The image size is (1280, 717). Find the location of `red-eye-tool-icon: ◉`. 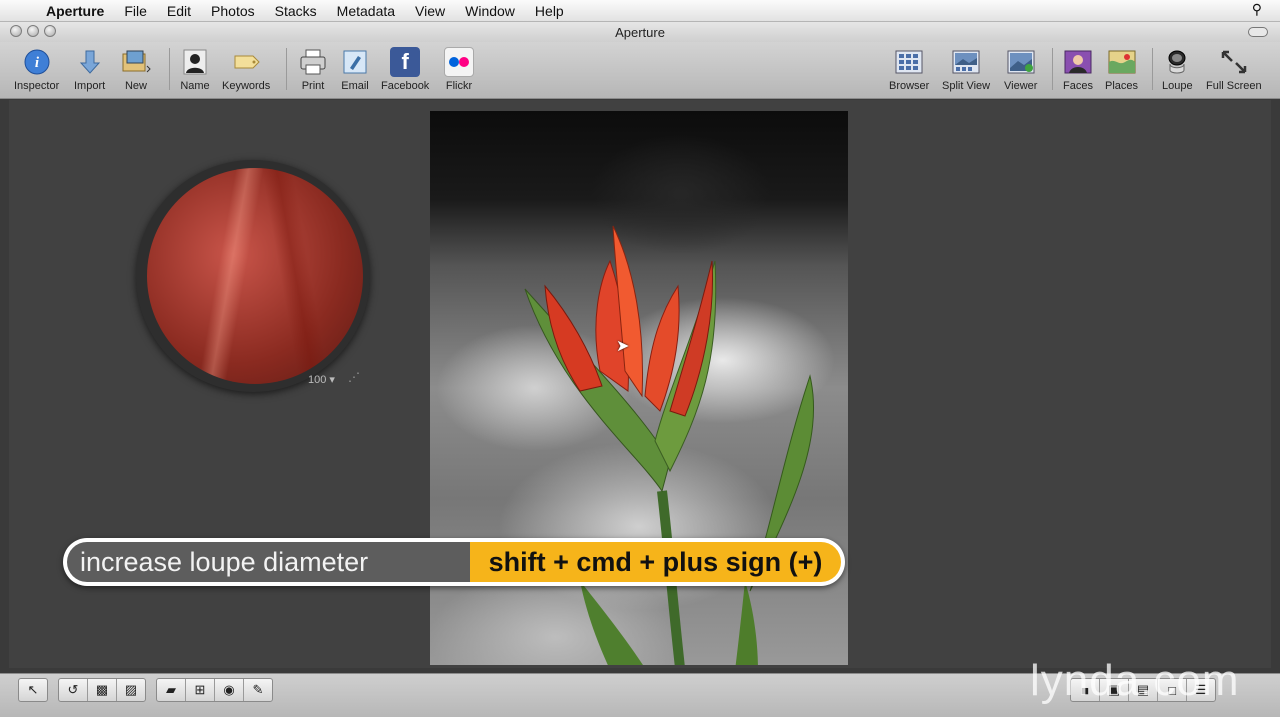

red-eye-tool-icon: ◉ is located at coordinates (229, 690).